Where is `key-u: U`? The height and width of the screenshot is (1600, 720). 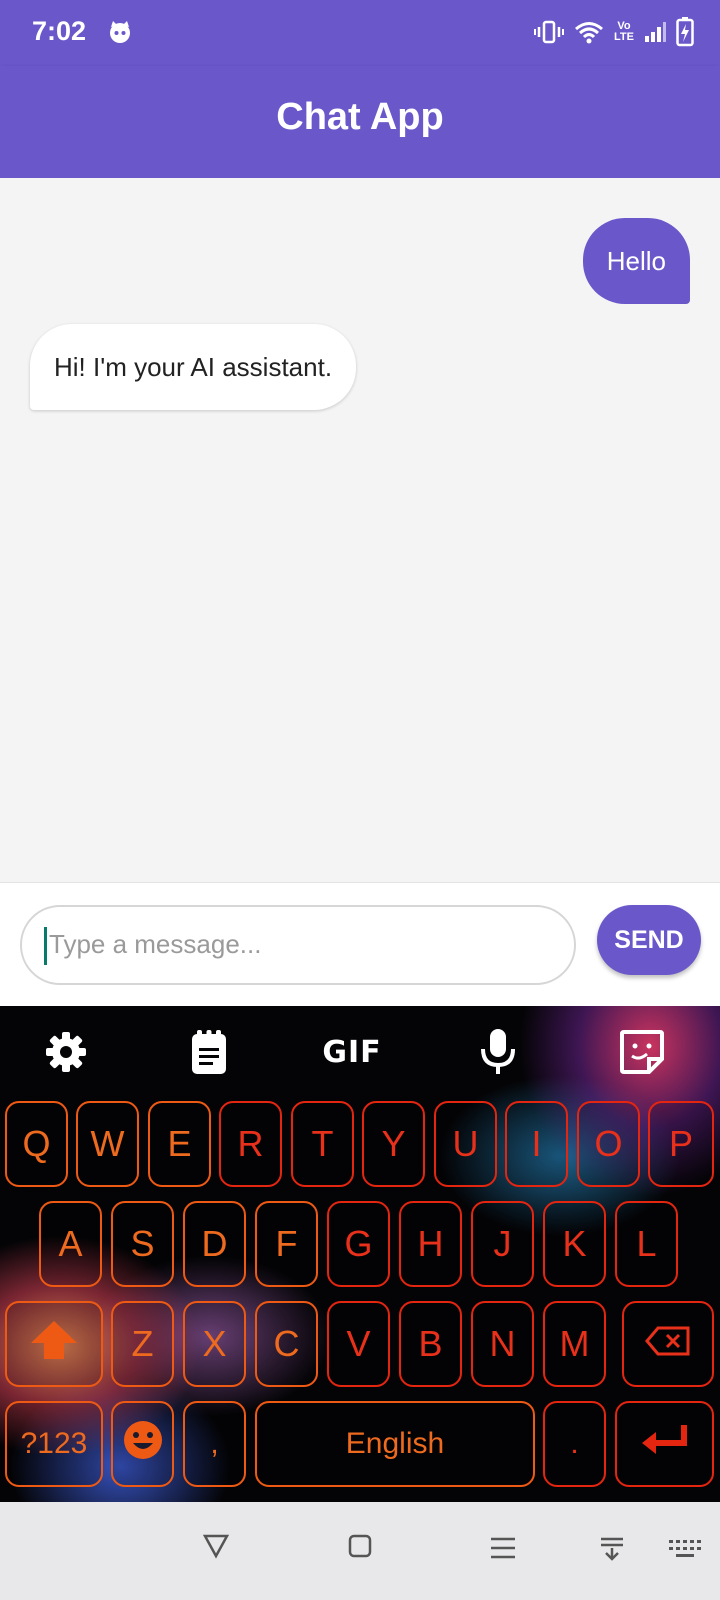 key-u: U is located at coordinates (465, 1144).